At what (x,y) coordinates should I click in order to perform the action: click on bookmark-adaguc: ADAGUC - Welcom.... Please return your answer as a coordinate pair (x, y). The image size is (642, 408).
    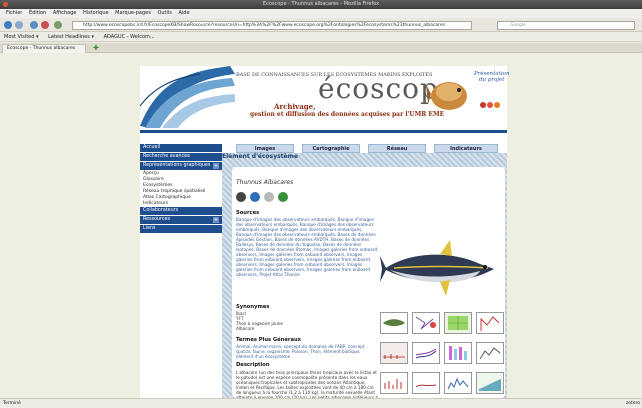
    Looking at the image, I should click on (129, 37).